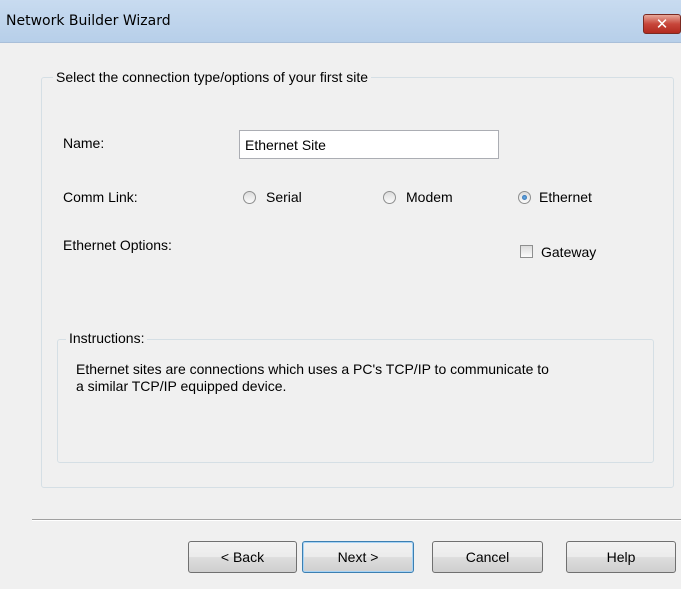 This screenshot has height=589, width=681. I want to click on radio-modem-label: Modem, so click(429, 197).